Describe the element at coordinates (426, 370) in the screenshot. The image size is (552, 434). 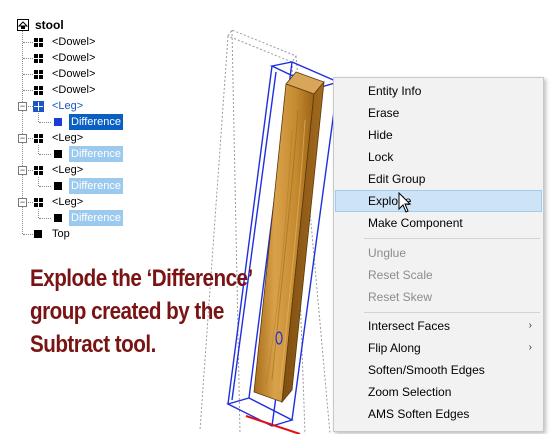
I see `menu-item-label: Soften/Smooth Edges` at that location.